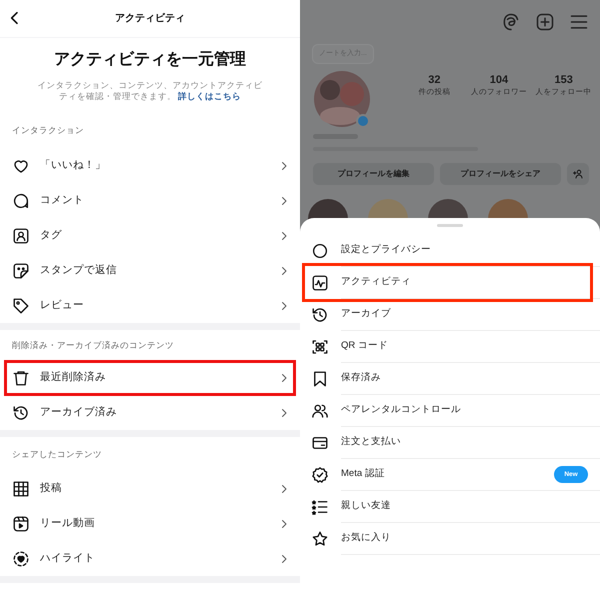  What do you see at coordinates (57, 454) in the screenshot?
I see `section-label: シェアしたコンテンツ` at bounding box center [57, 454].